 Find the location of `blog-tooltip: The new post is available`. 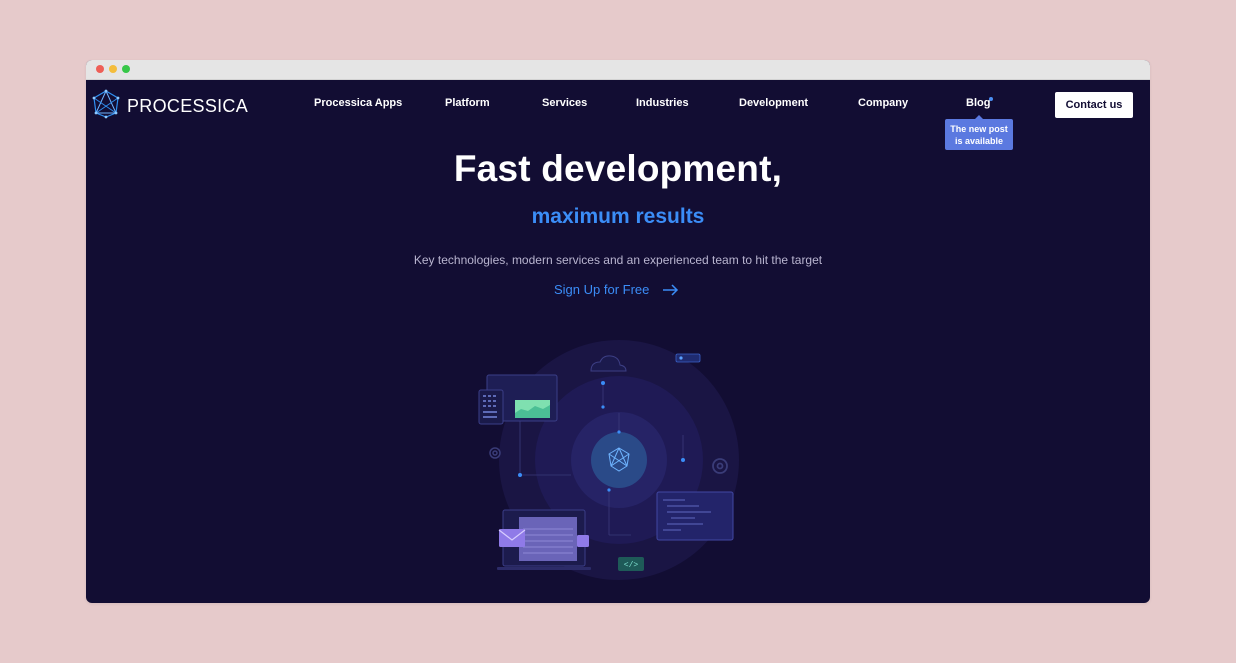

blog-tooltip: The new post is available is located at coordinates (979, 132).